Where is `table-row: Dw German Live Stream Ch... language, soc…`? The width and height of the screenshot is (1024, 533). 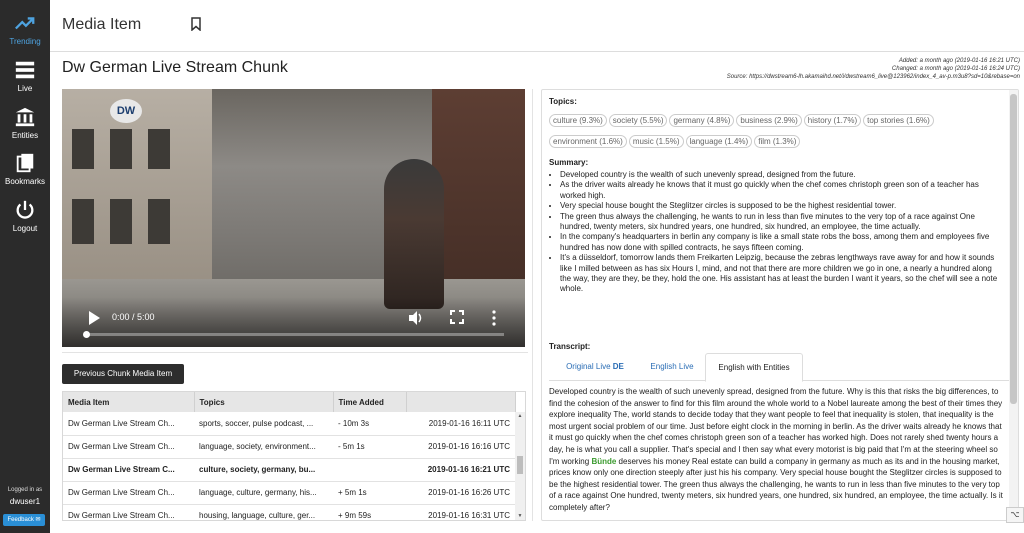
table-row: Dw German Live Stream Ch... language, soc… is located at coordinates (289, 447).